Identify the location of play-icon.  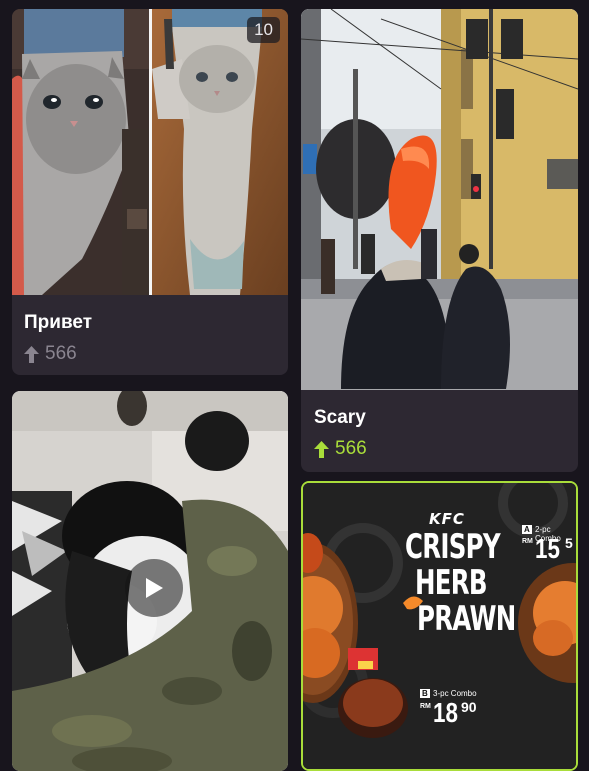
(154, 588).